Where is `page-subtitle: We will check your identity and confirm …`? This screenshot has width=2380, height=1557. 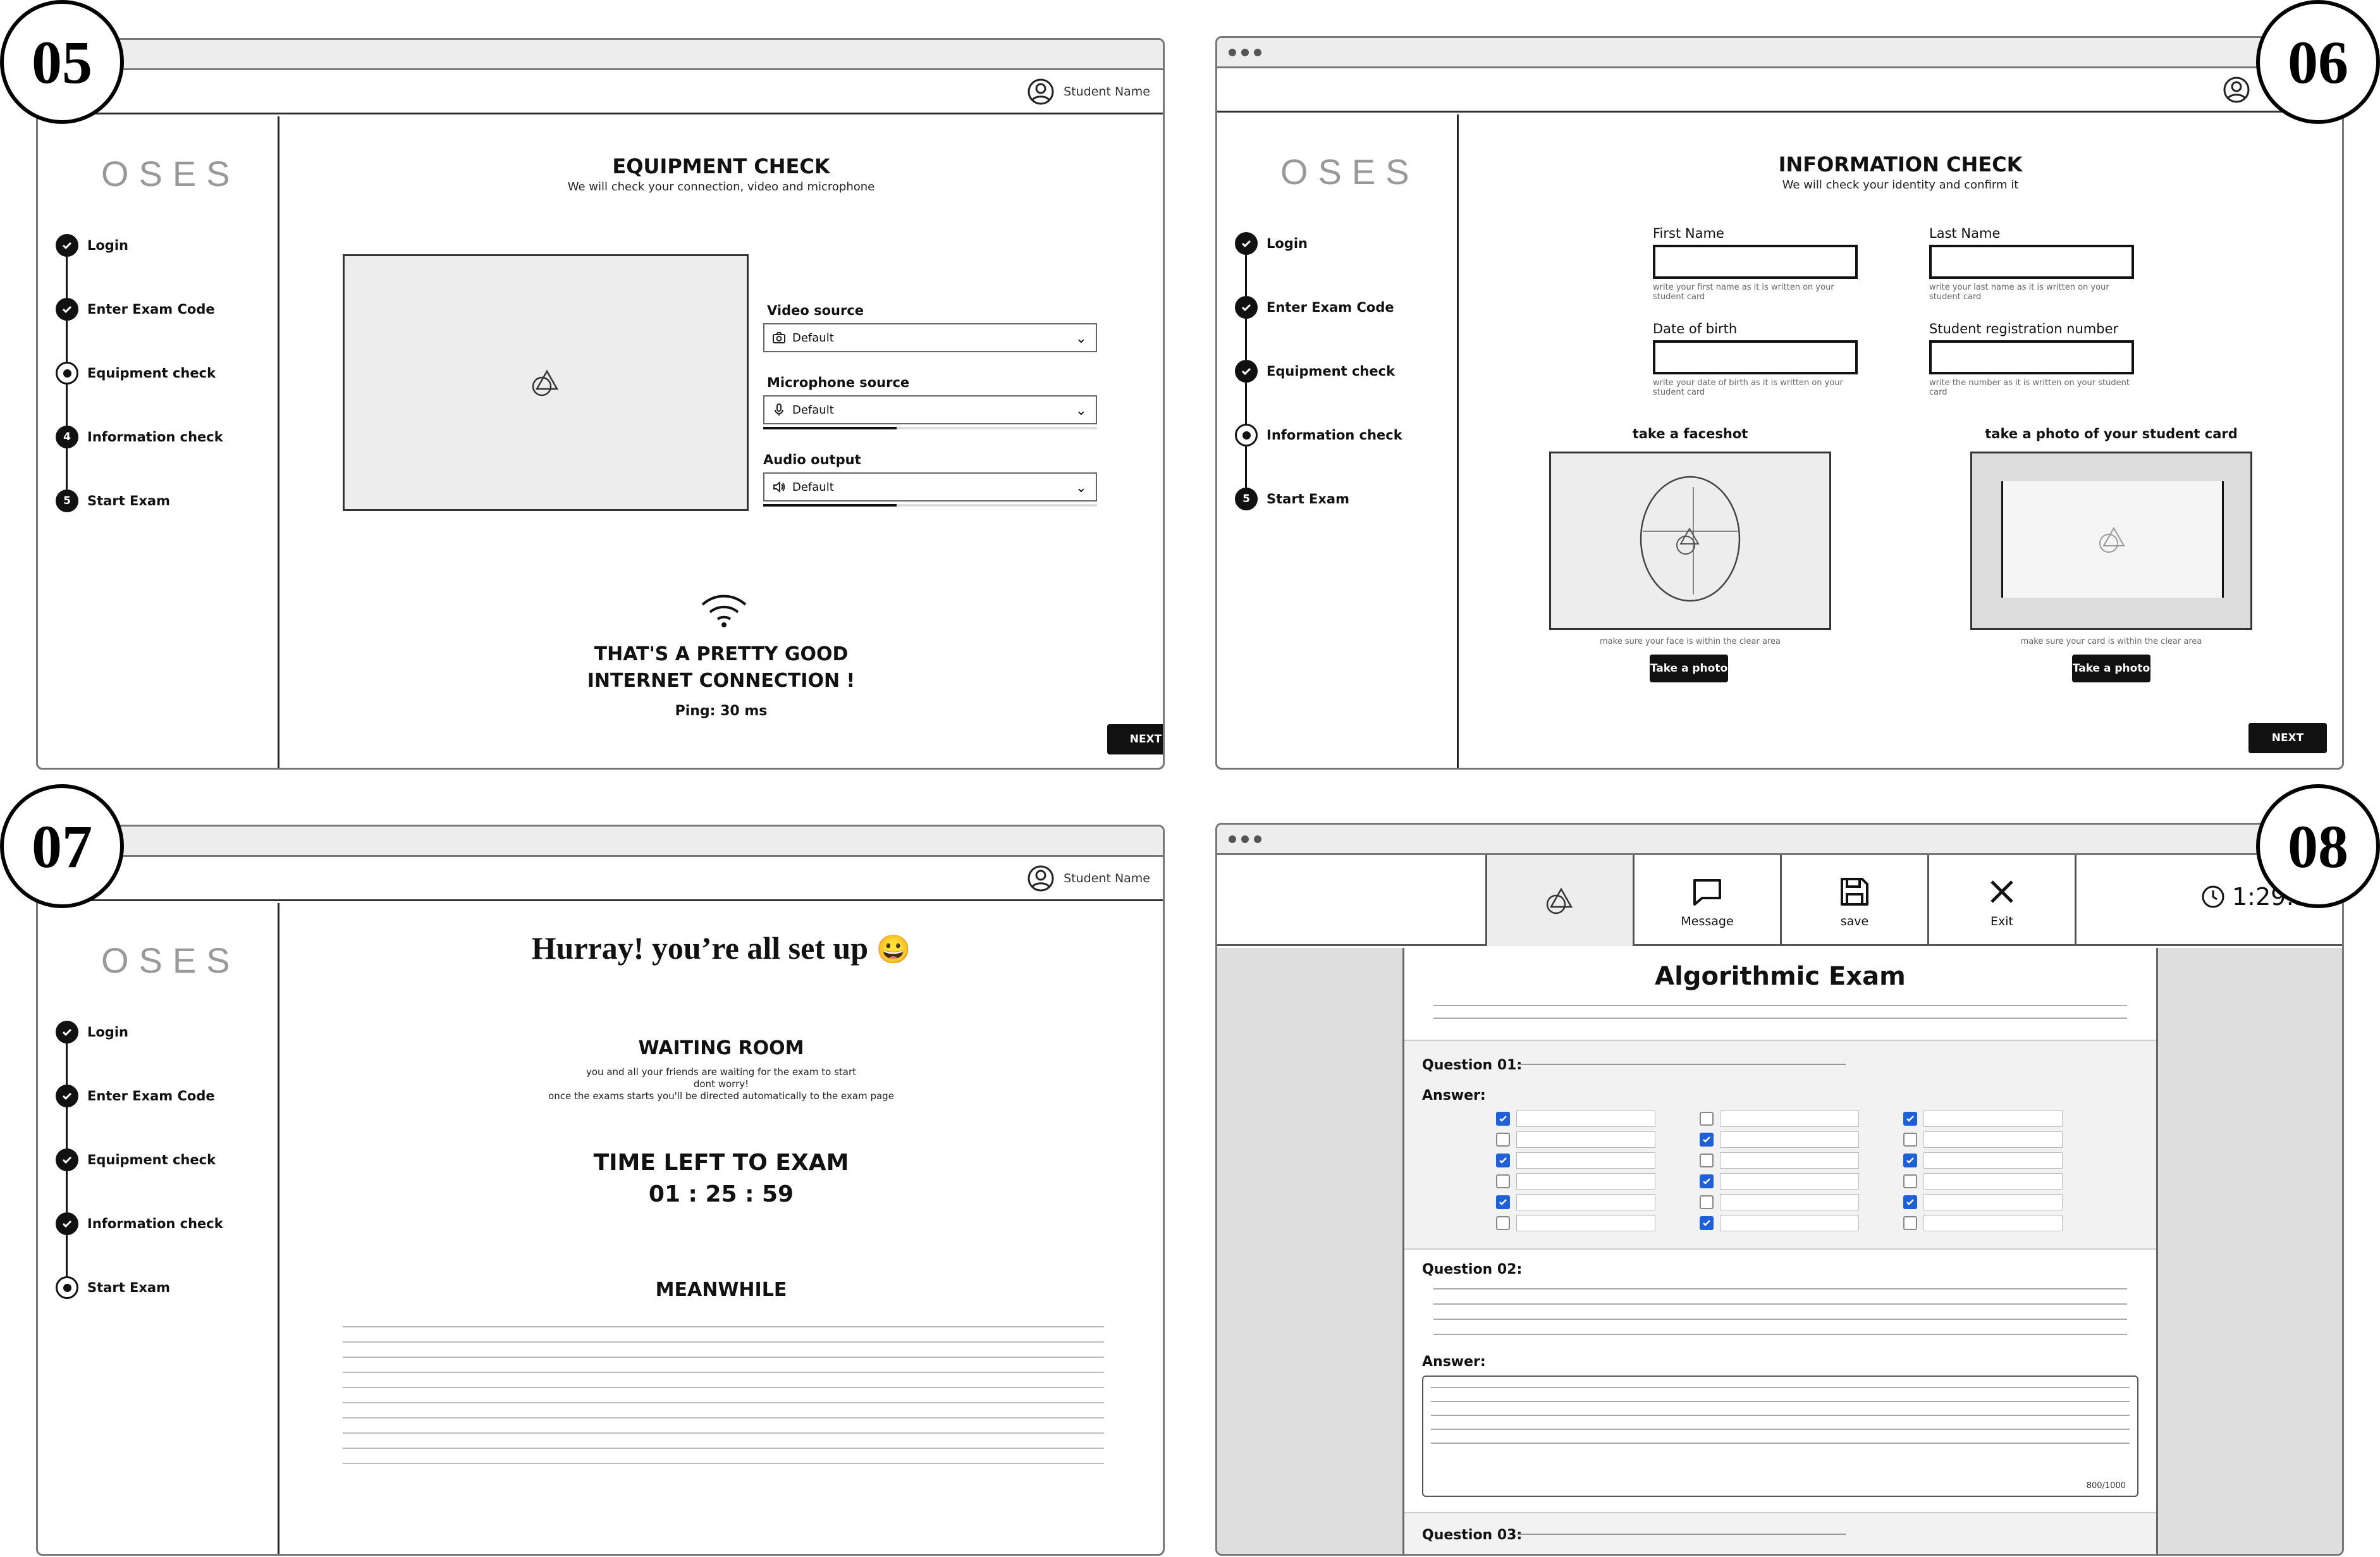
page-subtitle: We will check your identity and confirm … is located at coordinates (1900, 185).